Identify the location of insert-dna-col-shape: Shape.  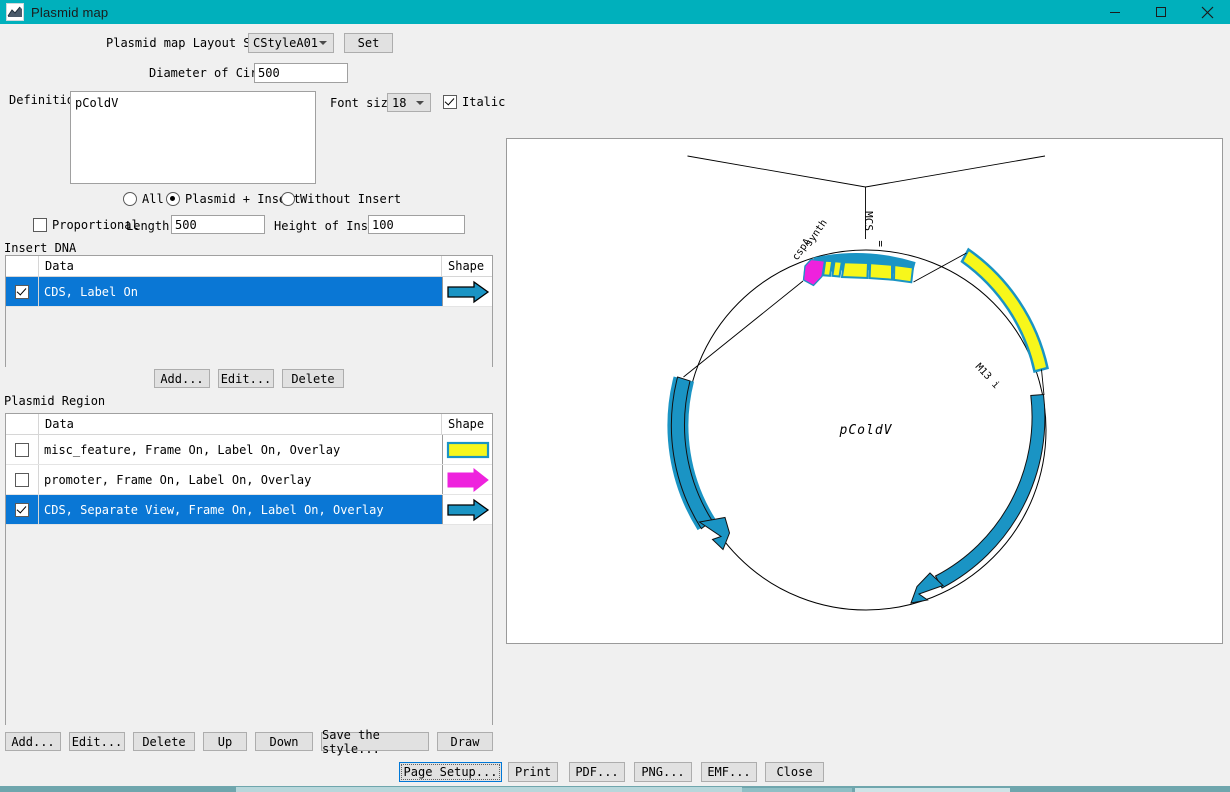
(466, 266).